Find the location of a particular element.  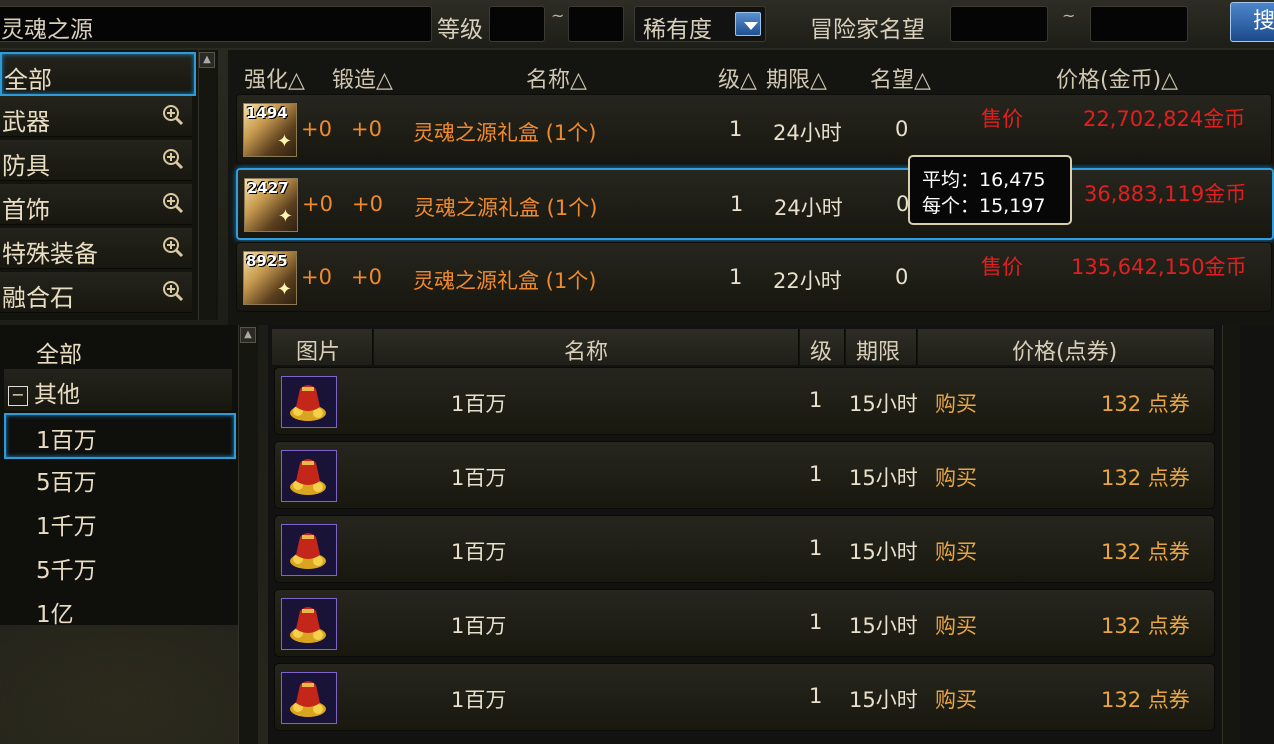

level-min-input is located at coordinates (517, 24).